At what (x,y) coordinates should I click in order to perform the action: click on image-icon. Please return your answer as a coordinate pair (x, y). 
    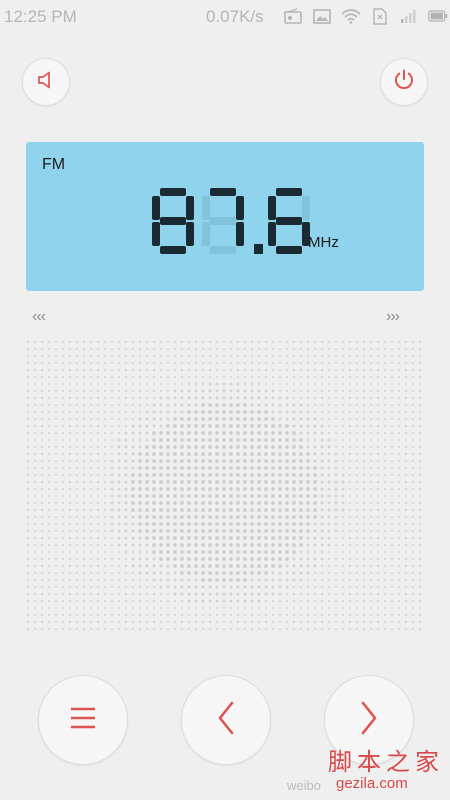
    Looking at the image, I should click on (322, 16).